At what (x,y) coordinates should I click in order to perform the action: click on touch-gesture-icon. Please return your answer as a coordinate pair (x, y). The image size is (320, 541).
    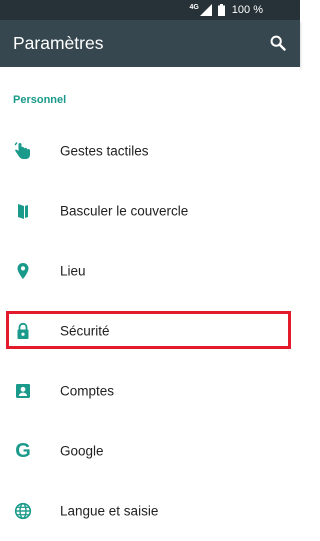
    Looking at the image, I should click on (23, 151).